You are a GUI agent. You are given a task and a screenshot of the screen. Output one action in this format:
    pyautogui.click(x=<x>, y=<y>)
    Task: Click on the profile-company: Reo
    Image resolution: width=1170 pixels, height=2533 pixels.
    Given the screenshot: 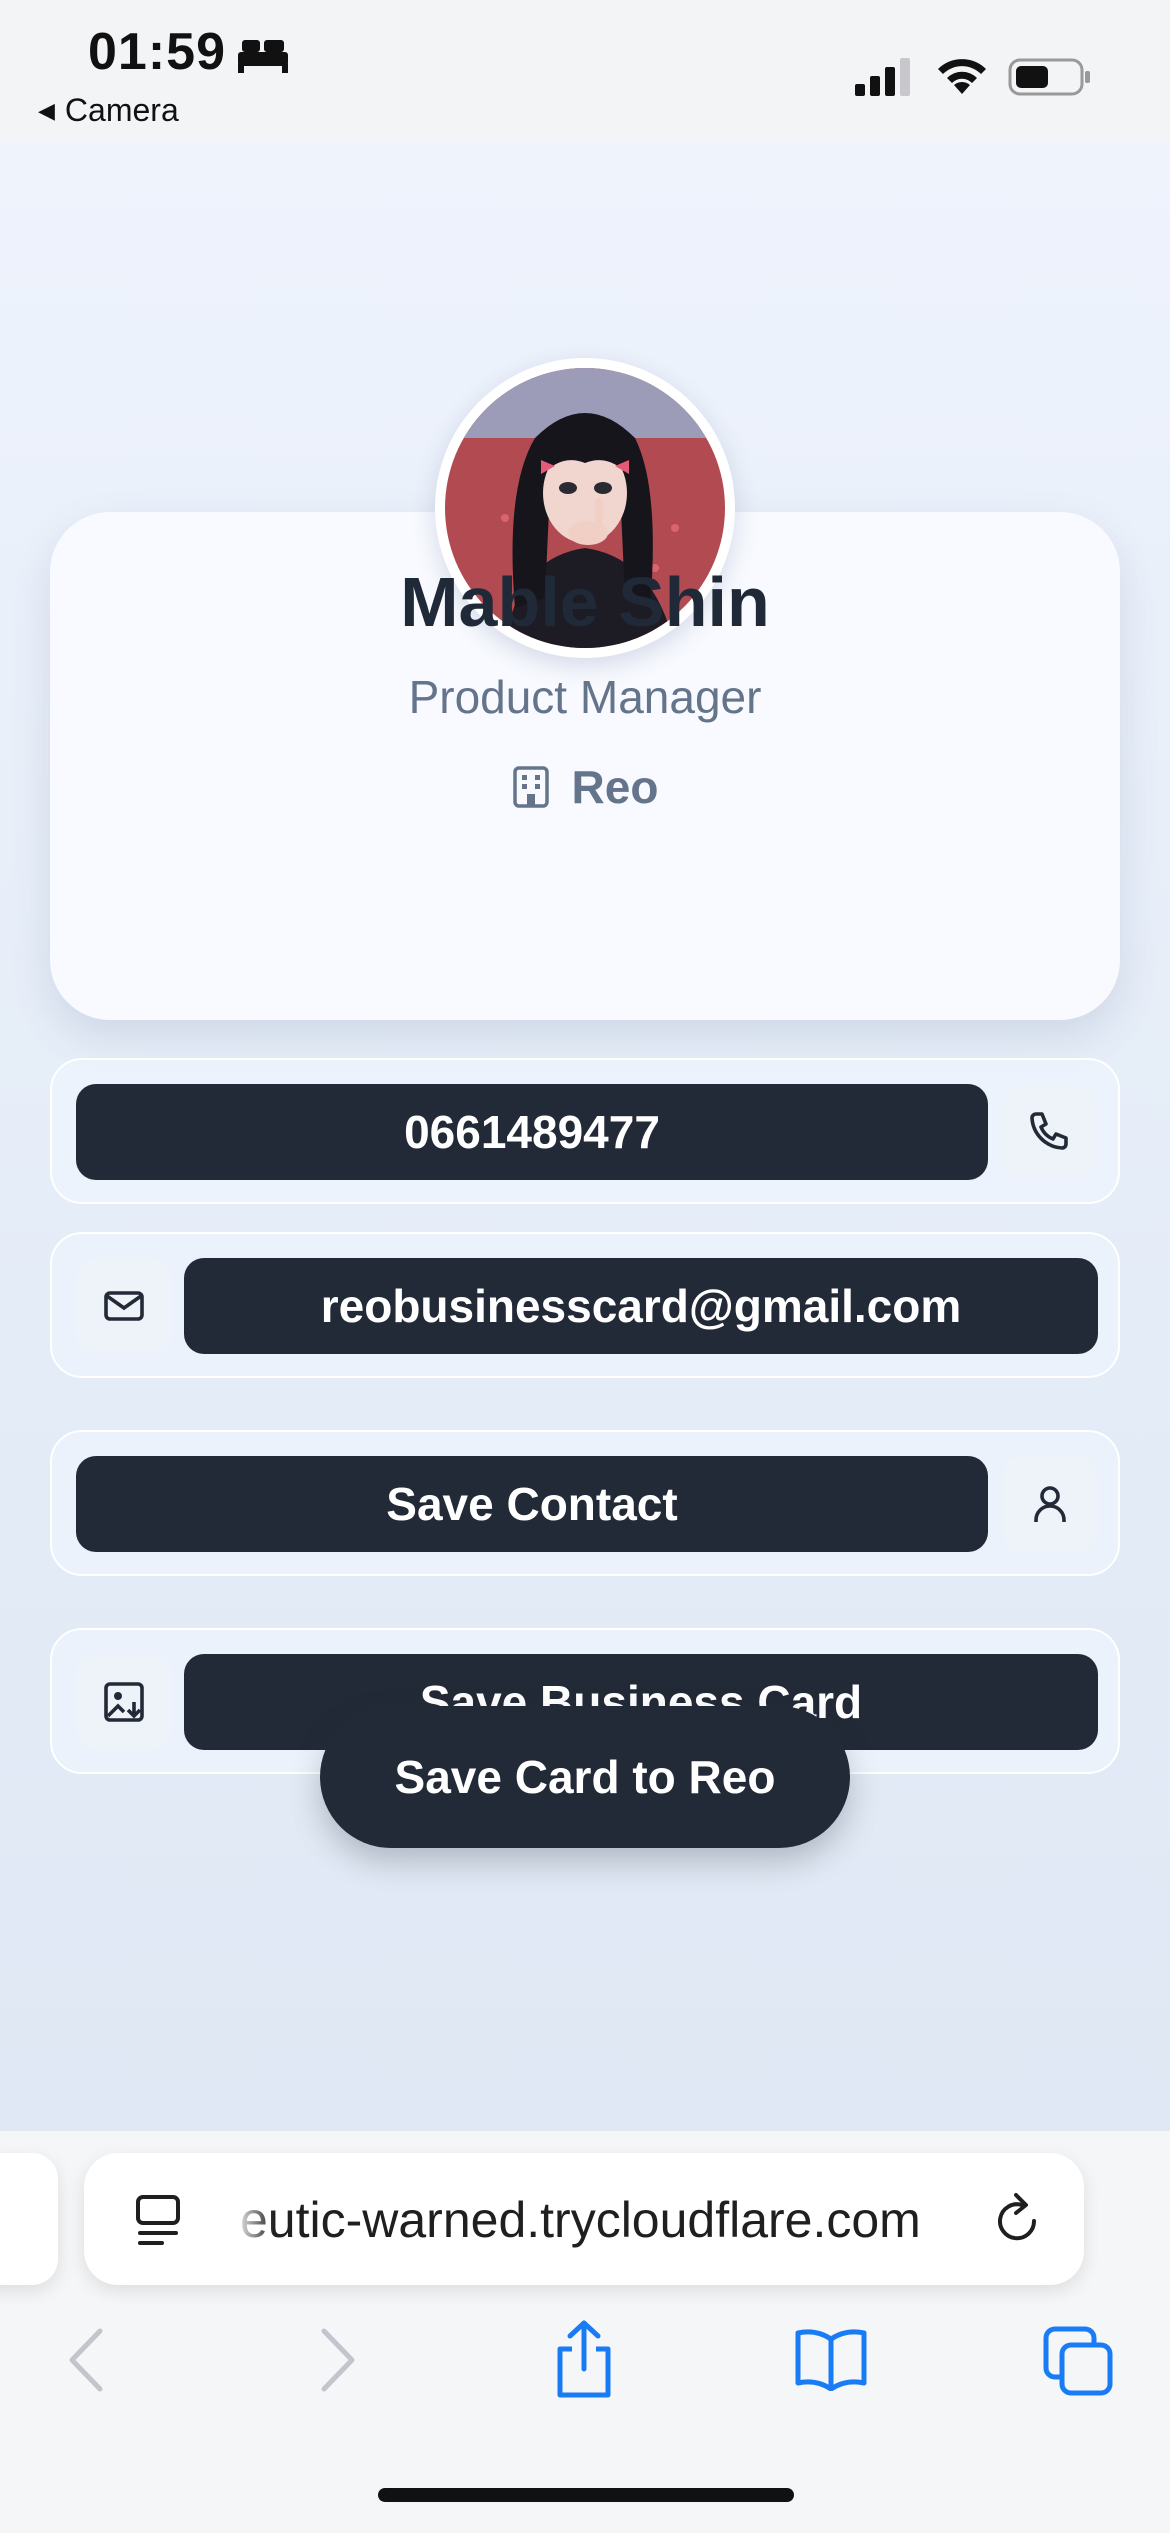 What is the action you would take?
    pyautogui.click(x=585, y=787)
    